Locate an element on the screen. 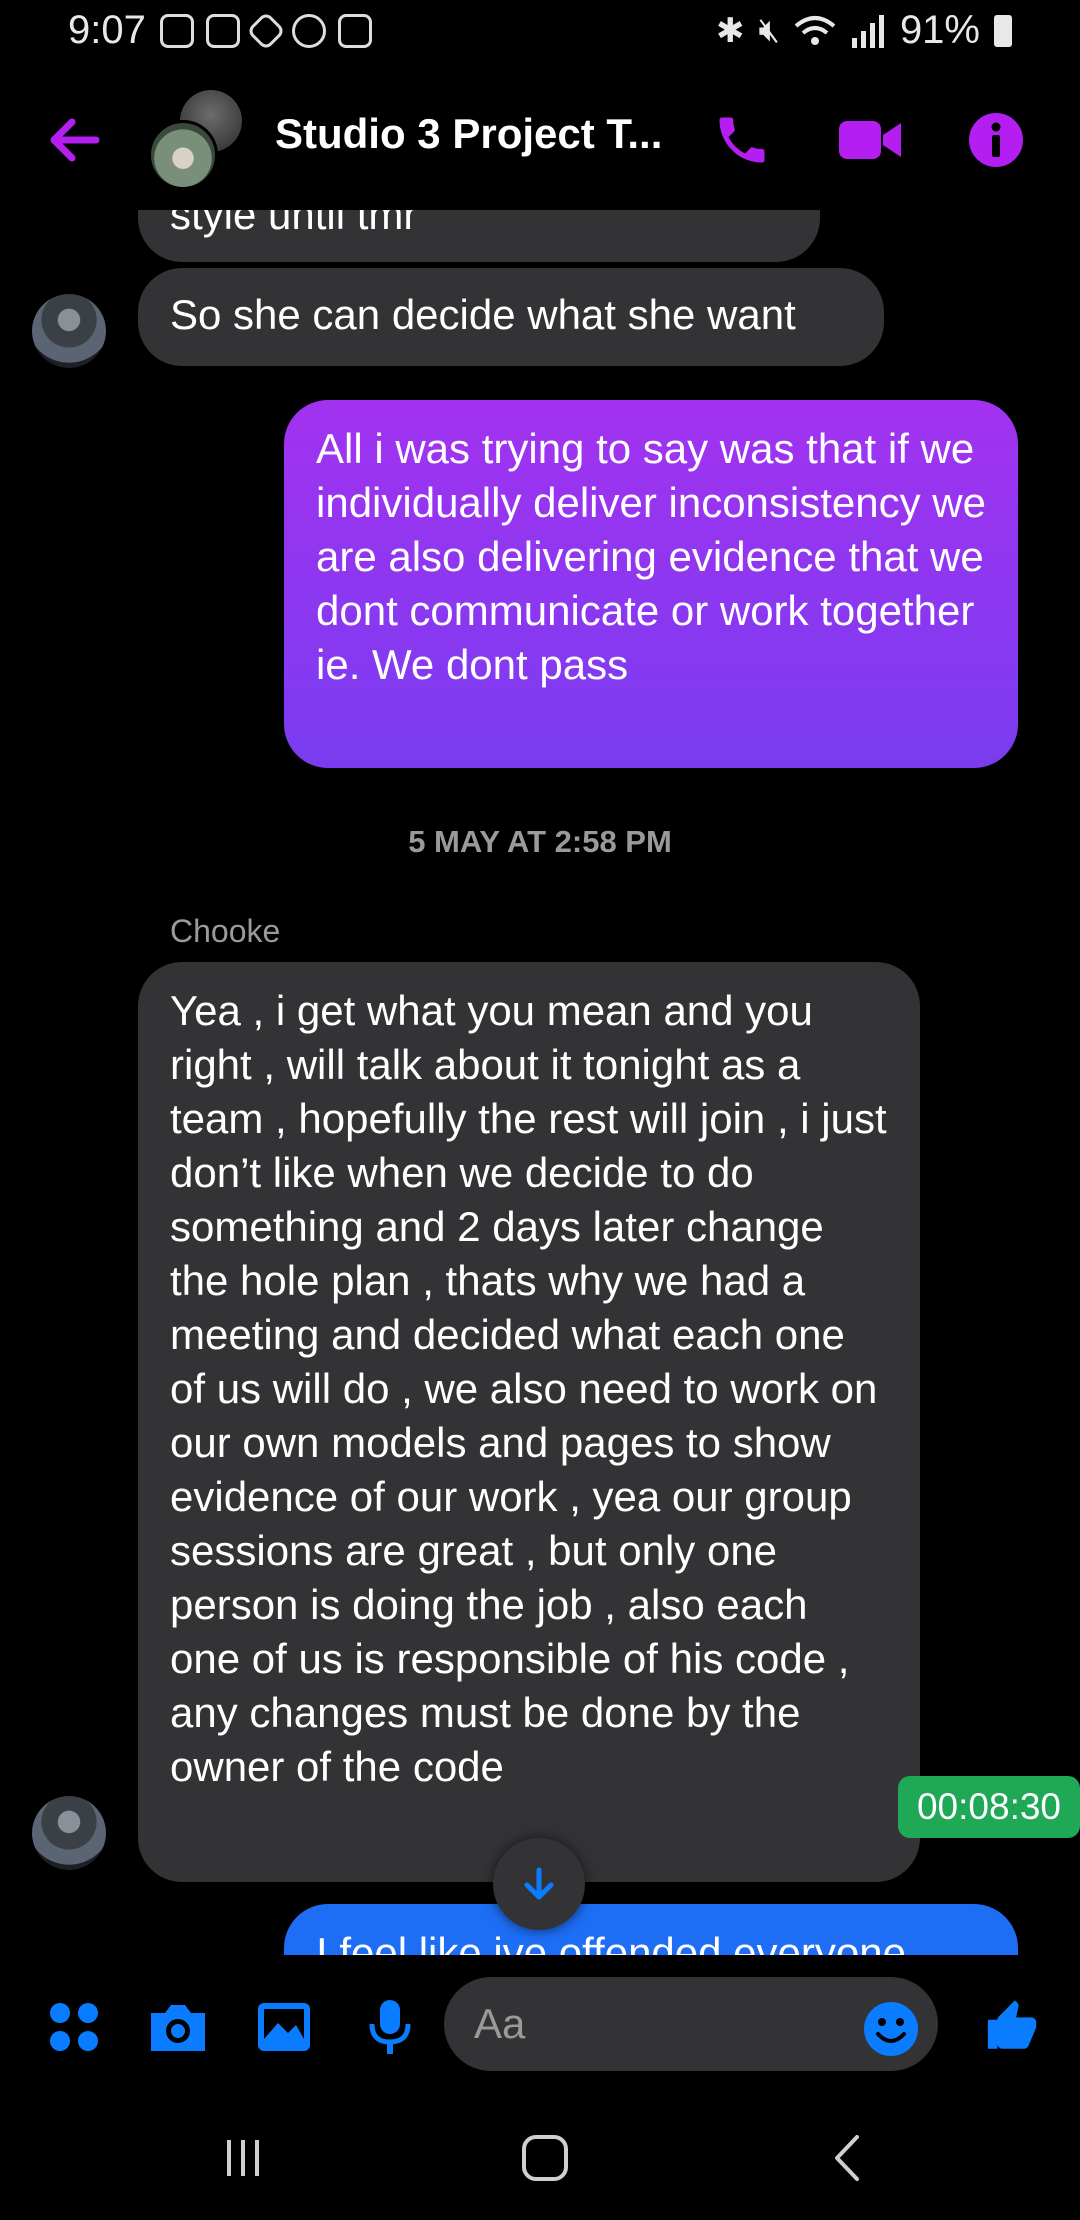 This screenshot has width=1080, height=2220. binance-icon is located at coordinates (266, 31).